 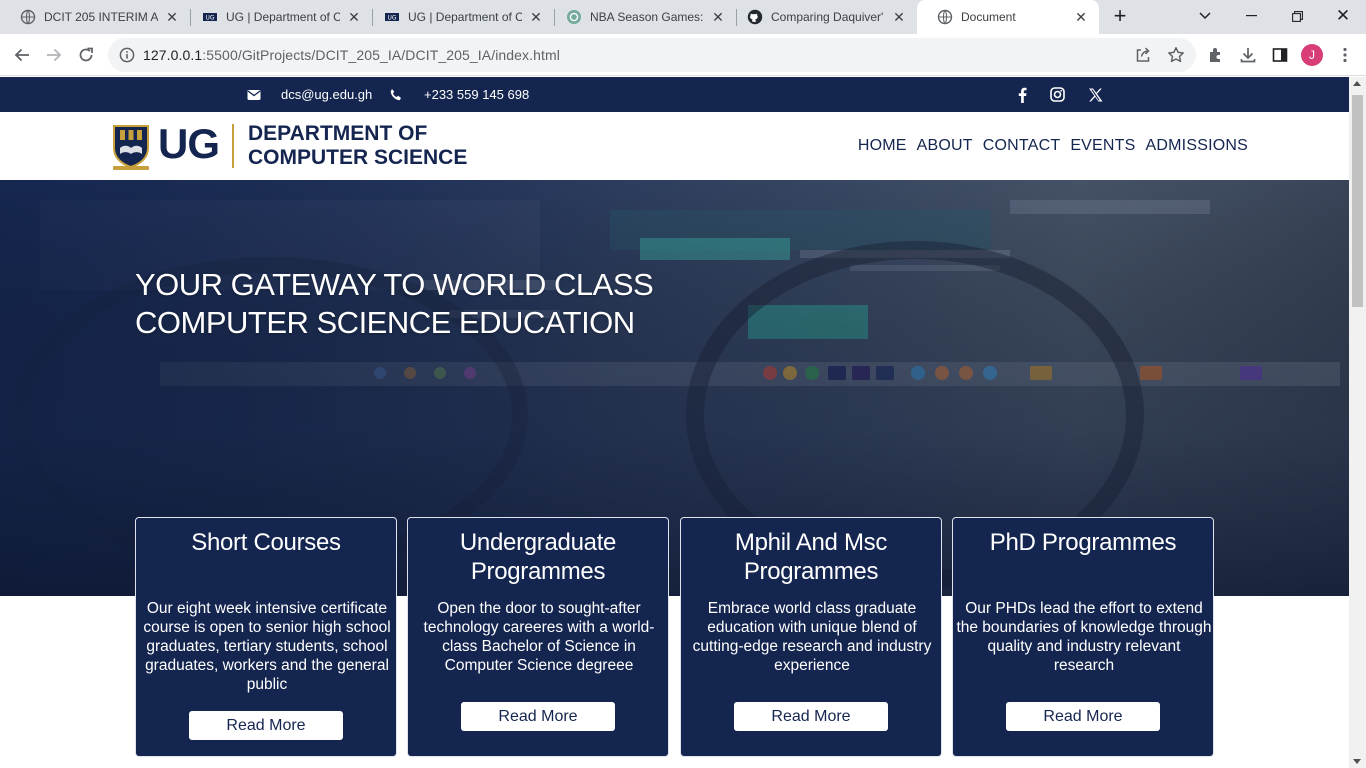 I want to click on browser-tab: DCIT 205 INTERIM AS ✕, so click(x=95, y=17).